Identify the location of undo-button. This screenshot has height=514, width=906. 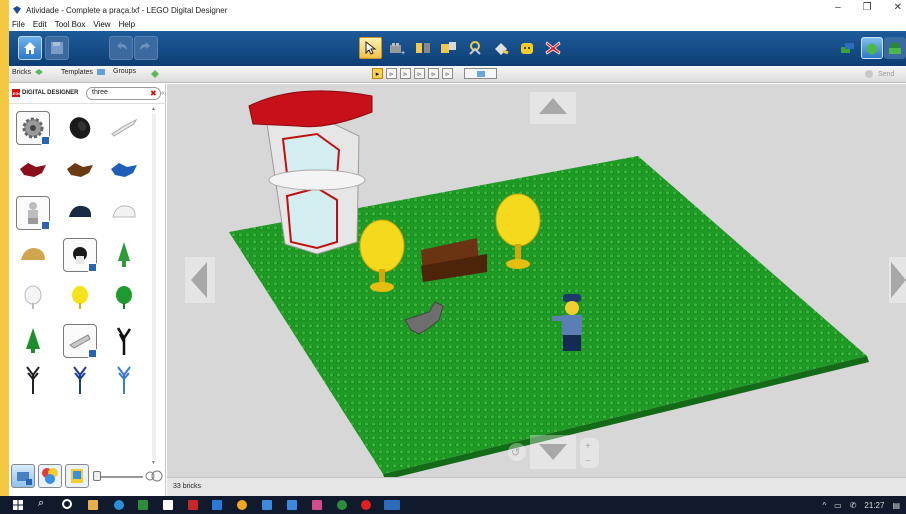
(121, 48).